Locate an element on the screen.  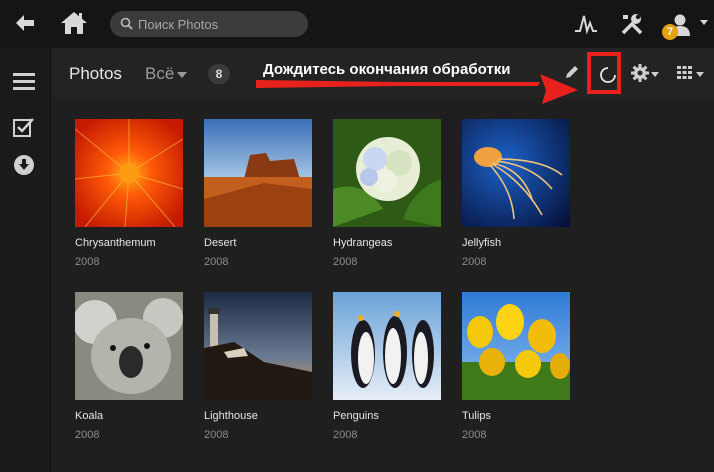
photo-title: Lighthouse is located at coordinates (231, 416).